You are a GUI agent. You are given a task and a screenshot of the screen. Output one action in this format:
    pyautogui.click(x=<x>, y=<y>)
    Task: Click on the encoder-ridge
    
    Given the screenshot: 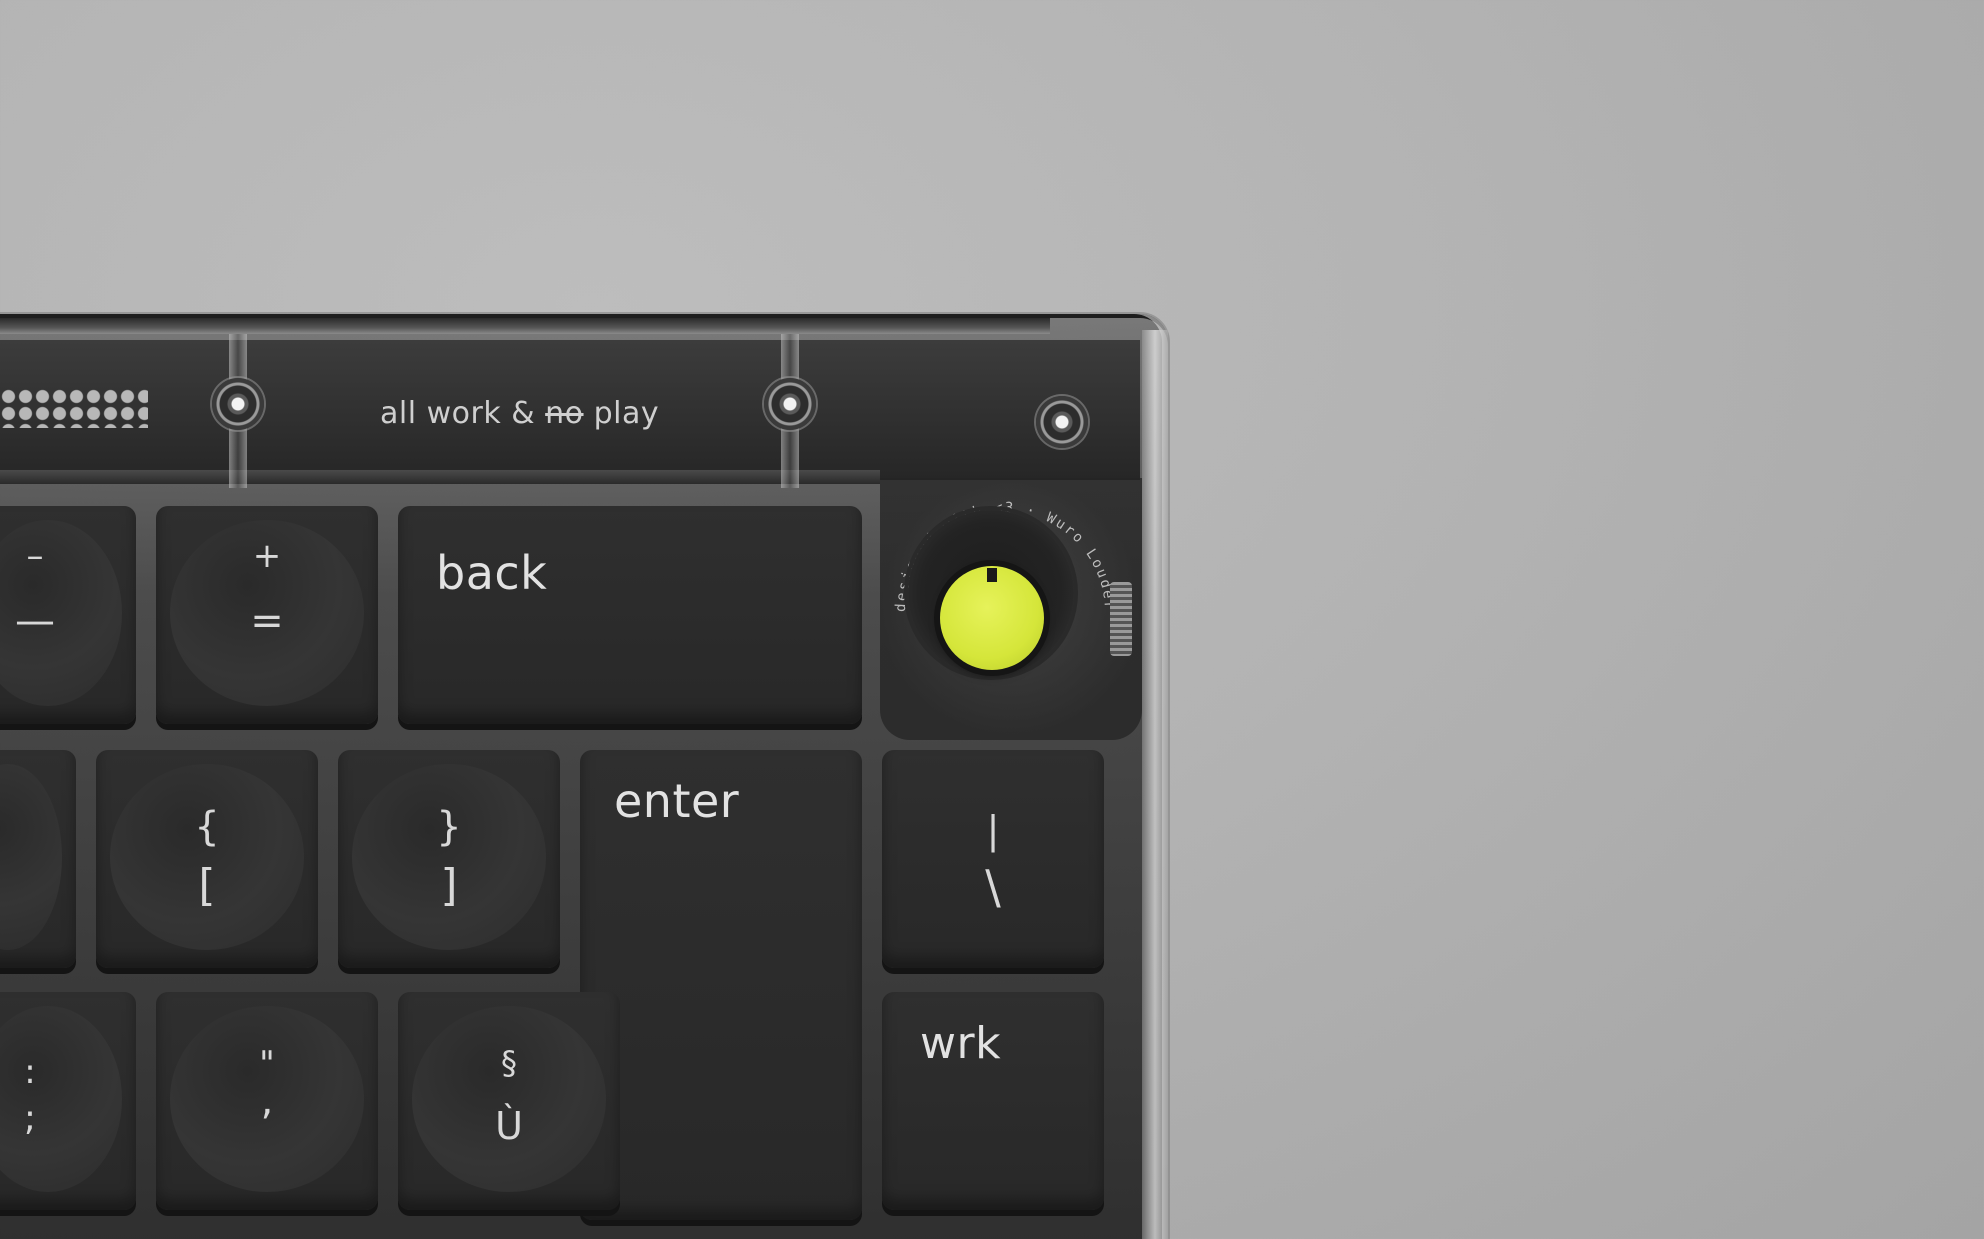 What is the action you would take?
    pyautogui.click(x=1121, y=619)
    